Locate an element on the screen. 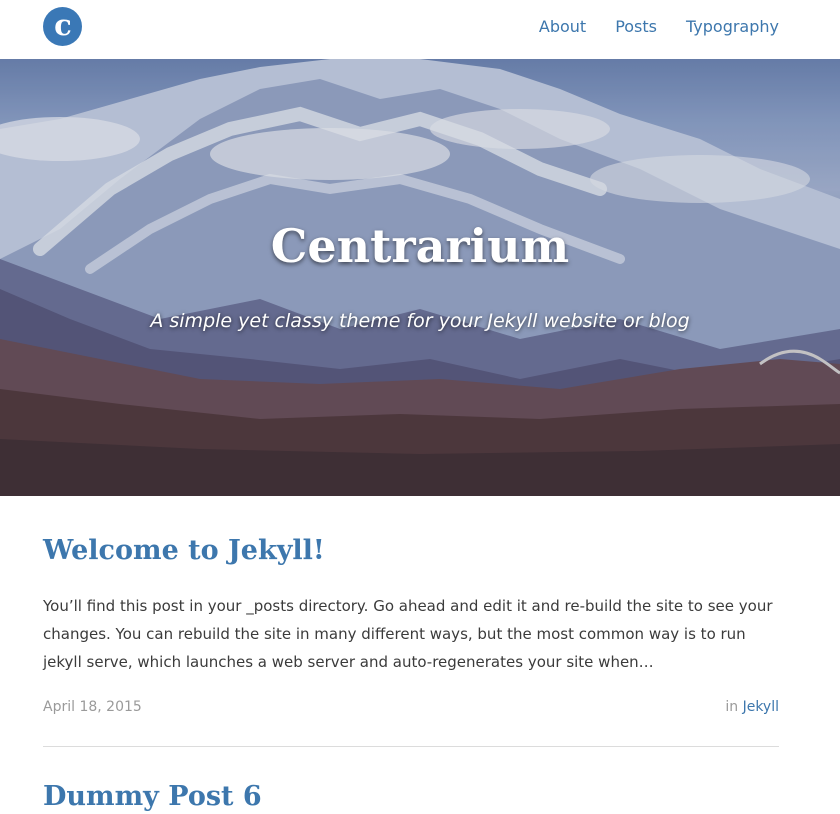 Image resolution: width=840 pixels, height=814 pixels. post-category: in Jekyll is located at coordinates (752, 707).